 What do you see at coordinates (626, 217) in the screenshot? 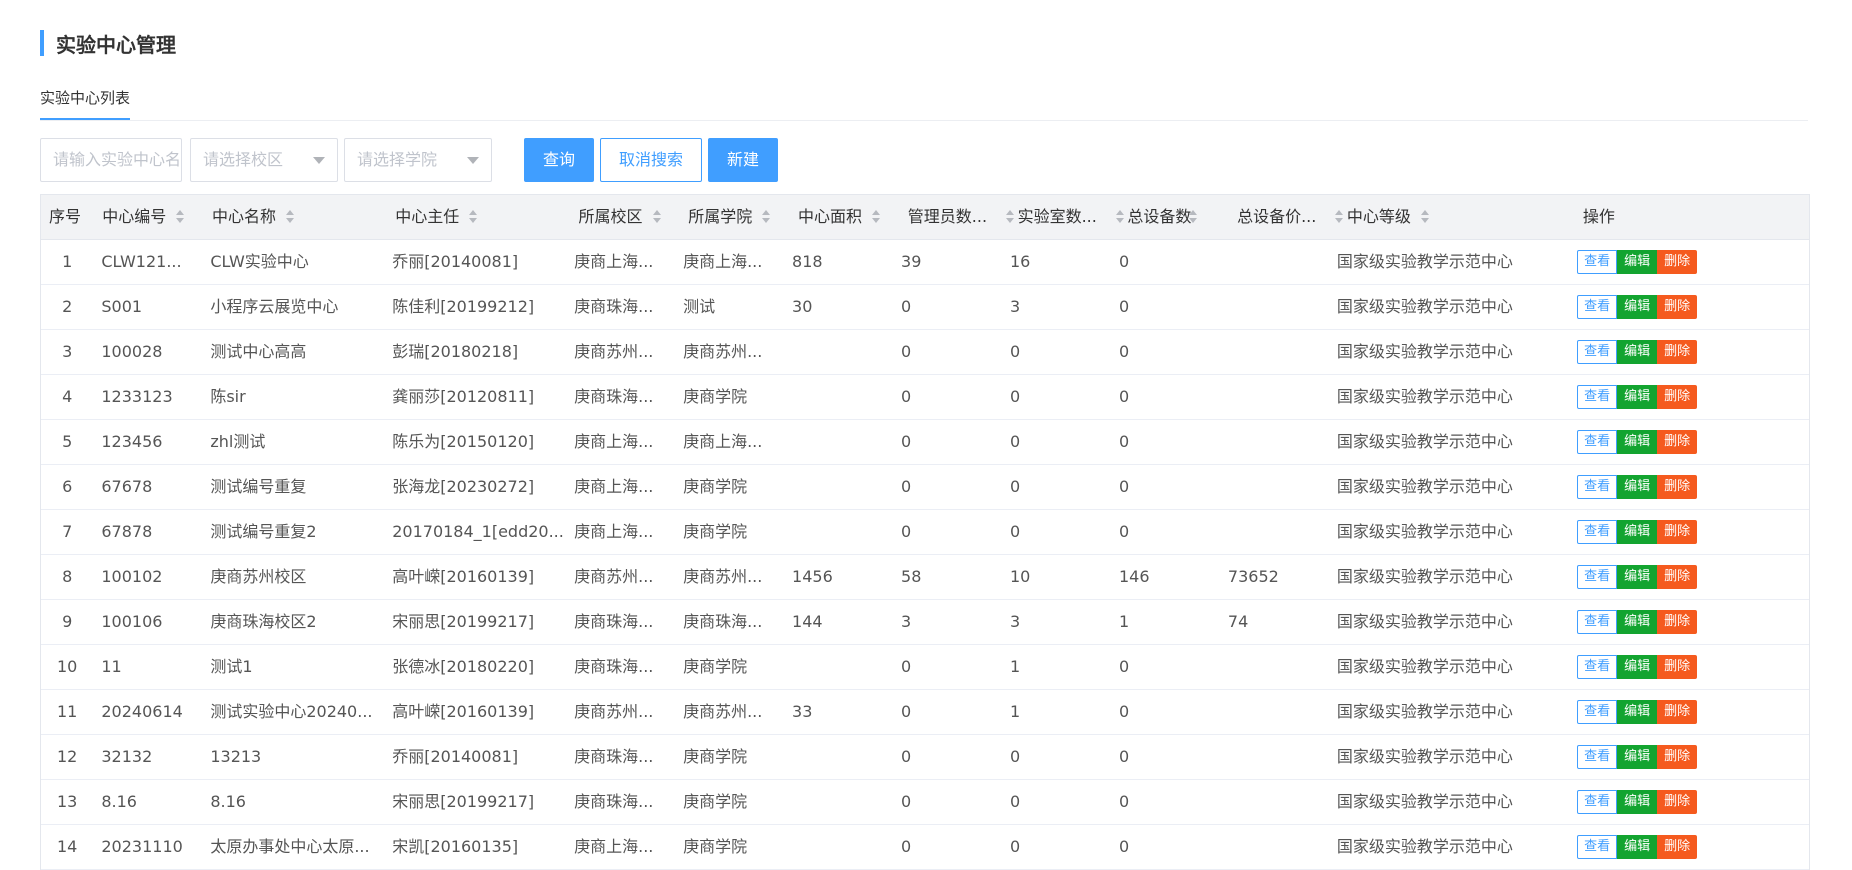
I see `col-header-campus: 所属校区` at bounding box center [626, 217].